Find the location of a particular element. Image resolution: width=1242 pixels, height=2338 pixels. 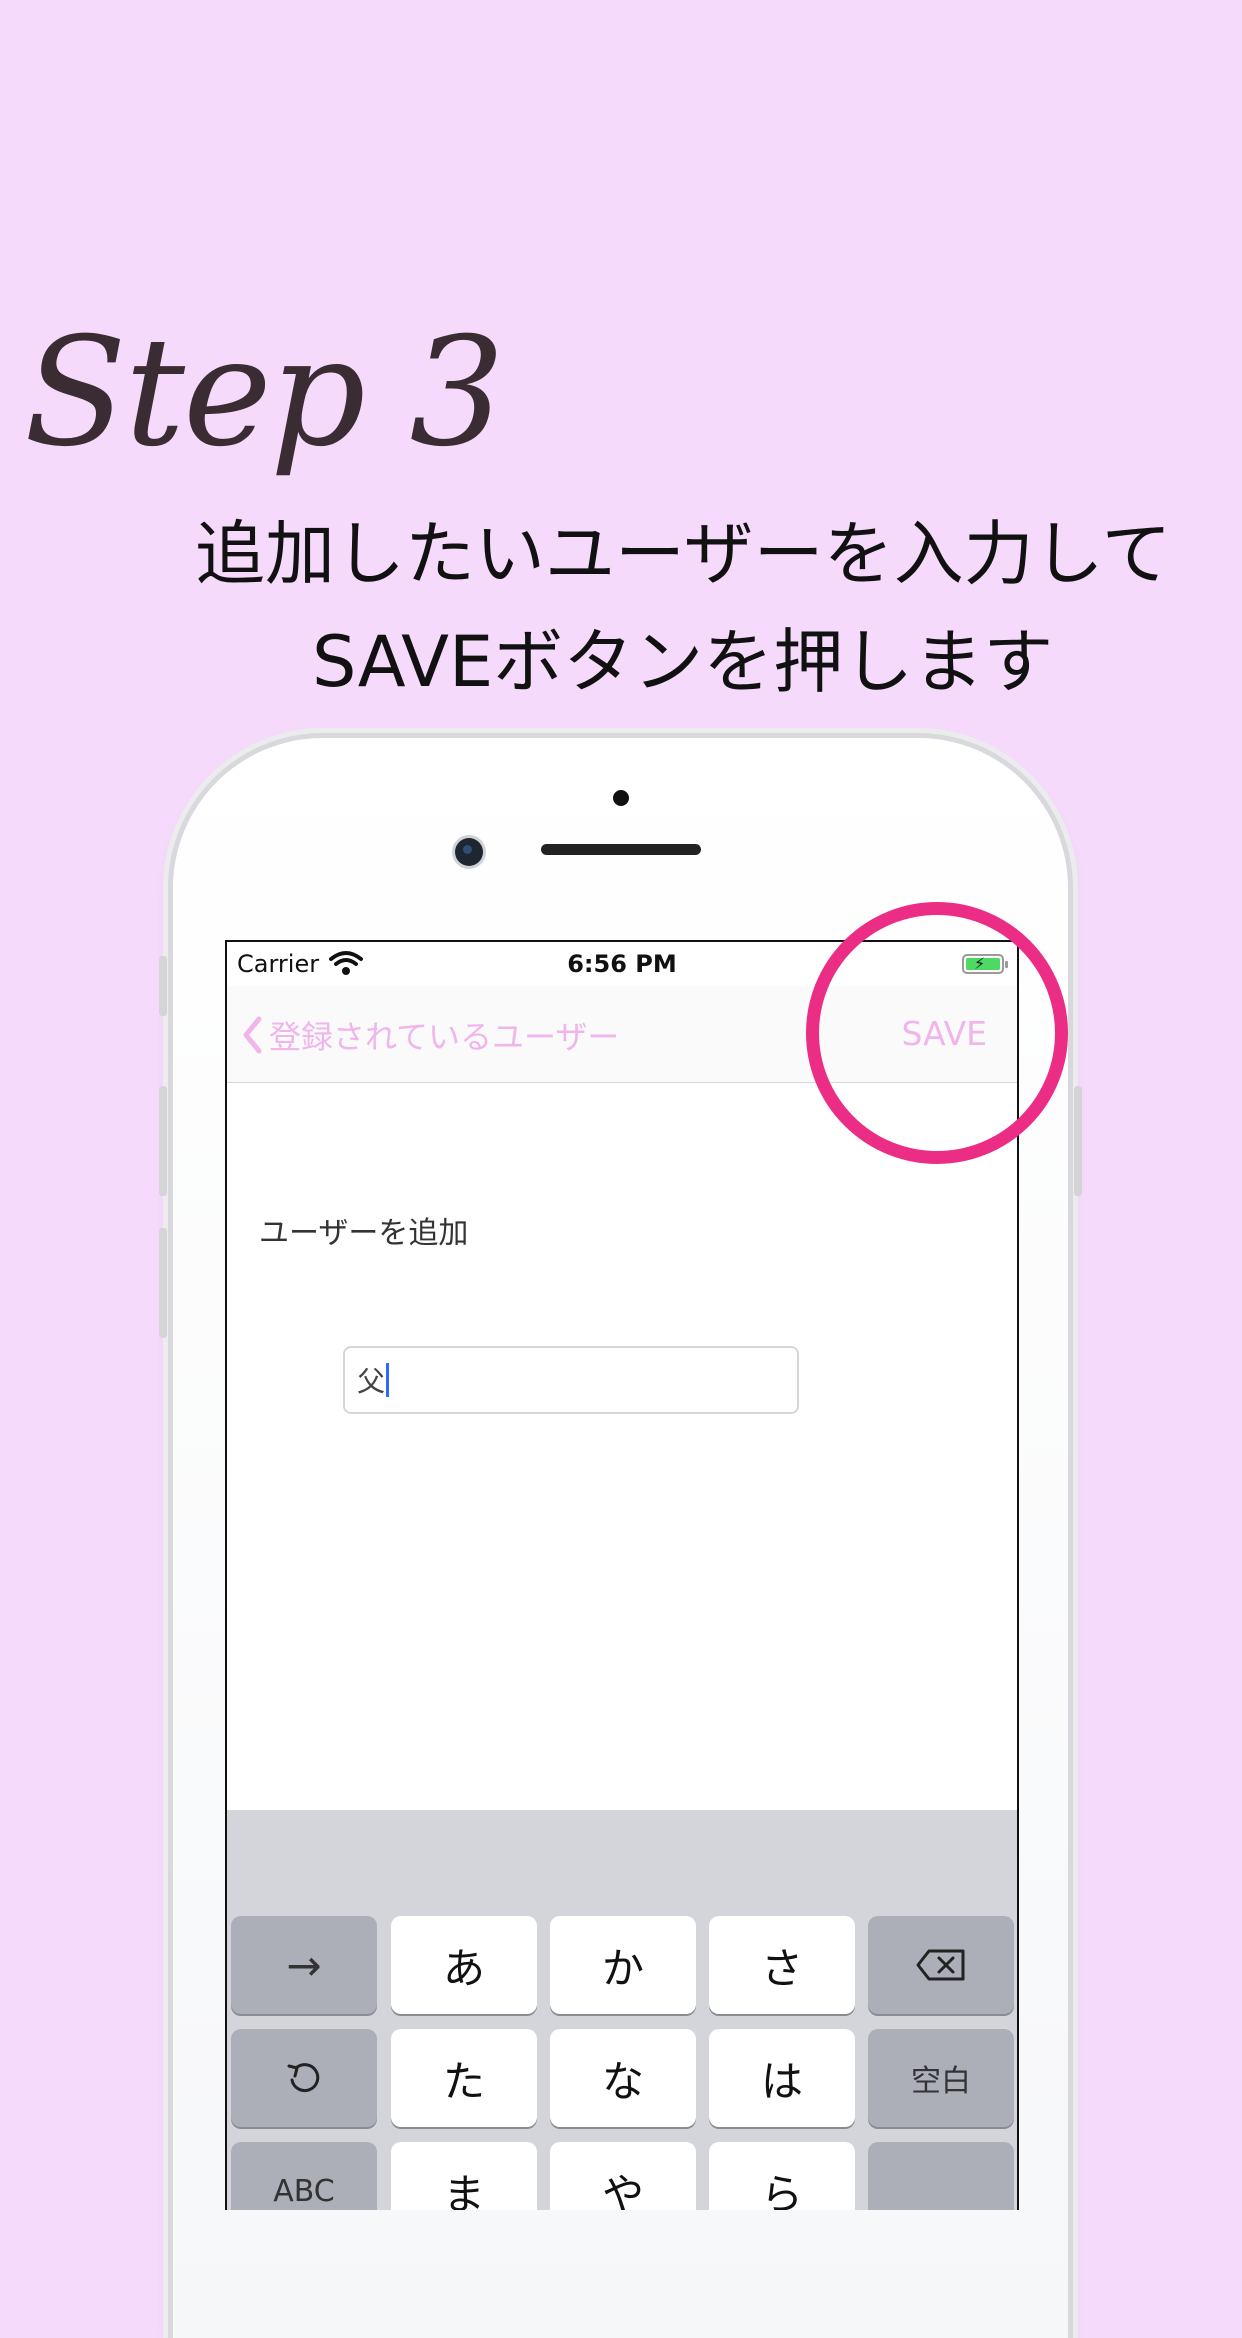

key-a: あ is located at coordinates (464, 1965).